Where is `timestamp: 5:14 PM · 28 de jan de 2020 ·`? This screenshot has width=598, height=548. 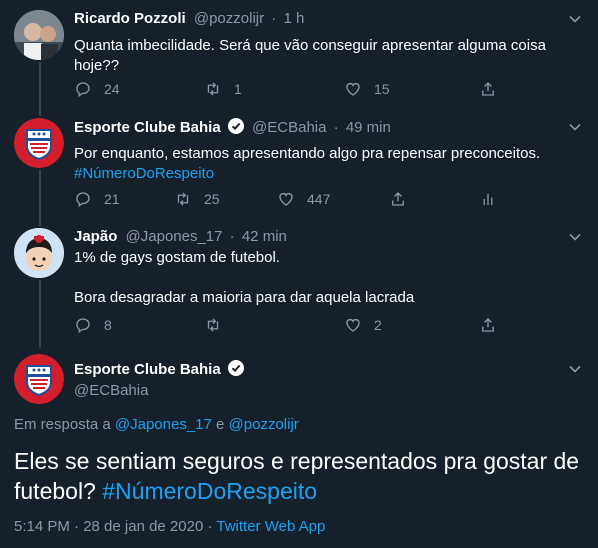
timestamp: 5:14 PM · 28 de jan de 2020 · is located at coordinates (113, 526).